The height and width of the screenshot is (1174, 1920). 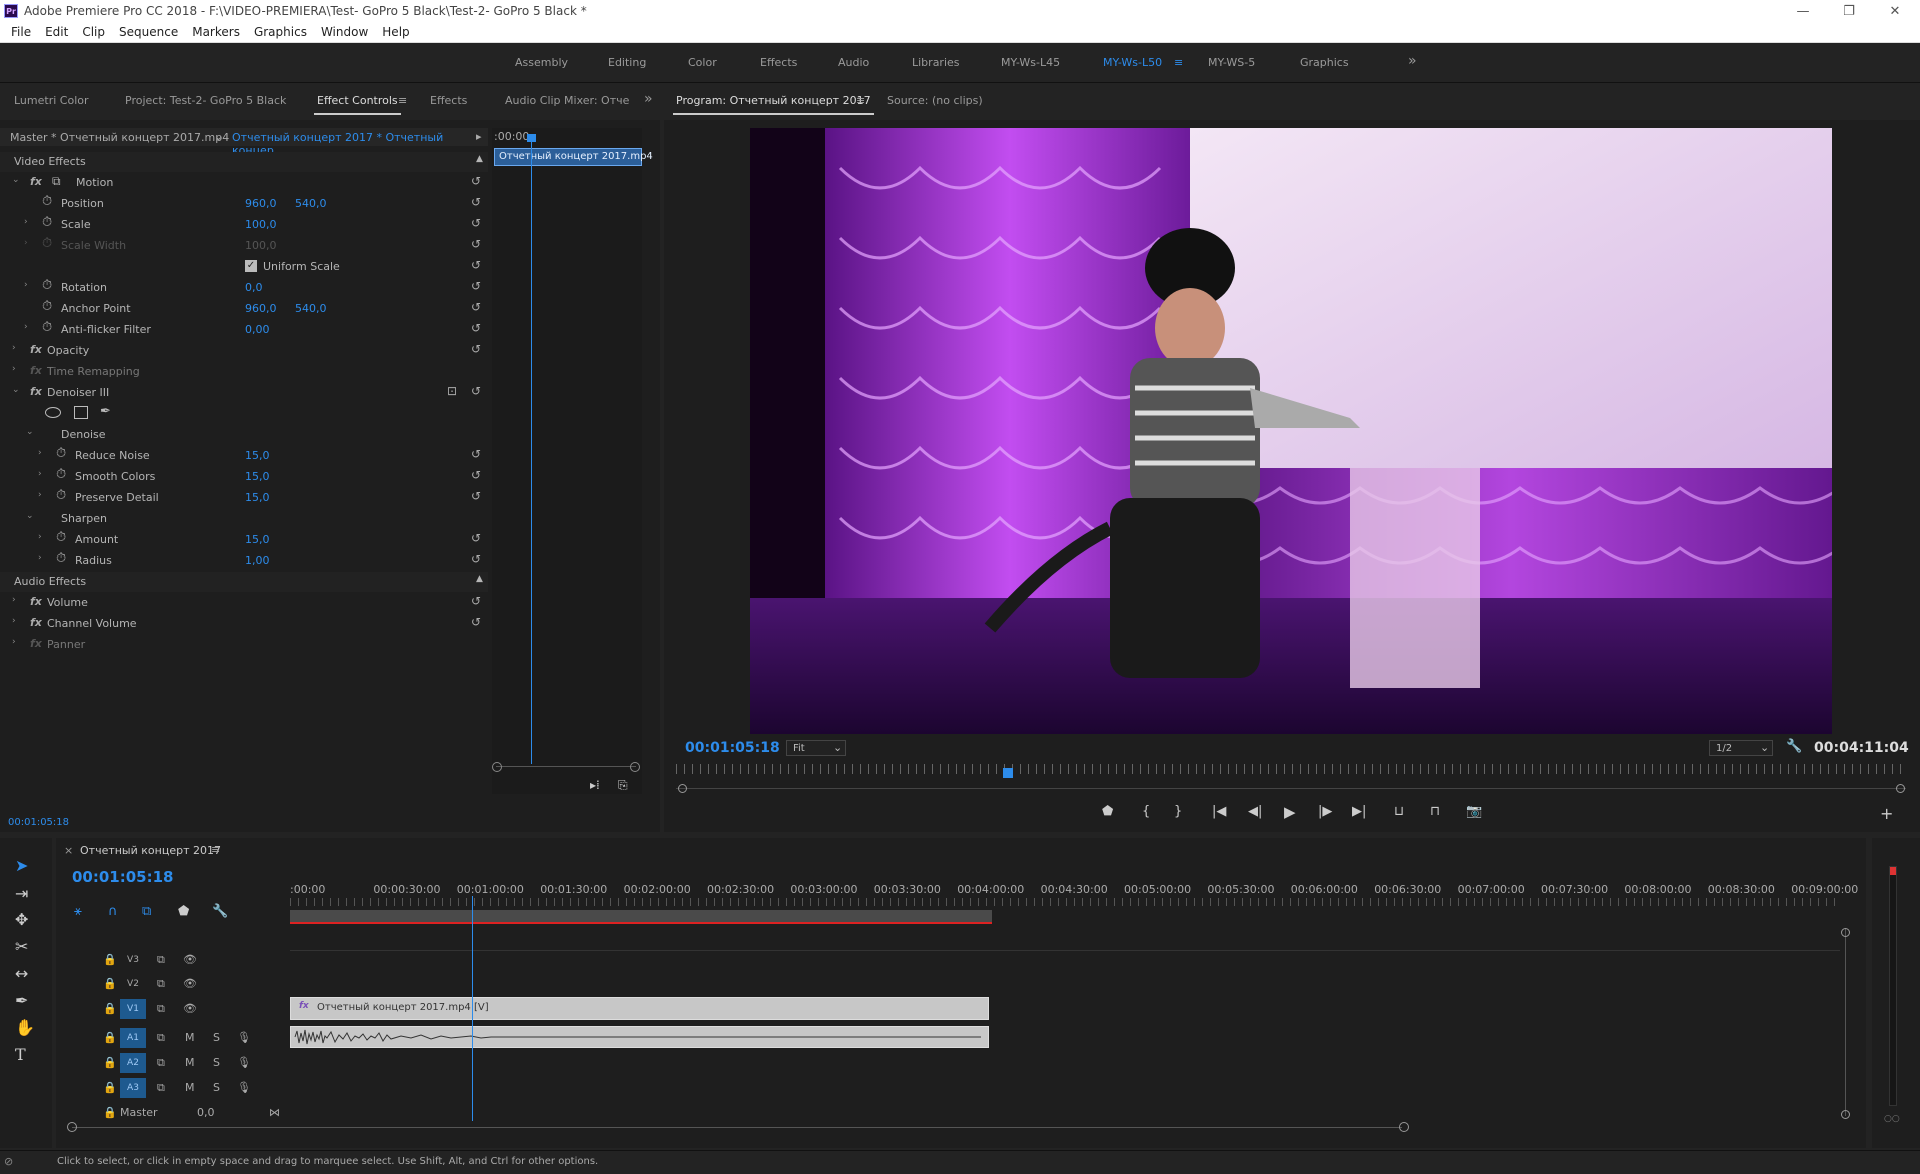 What do you see at coordinates (853, 62) in the screenshot?
I see `workspace-audio: Audio` at bounding box center [853, 62].